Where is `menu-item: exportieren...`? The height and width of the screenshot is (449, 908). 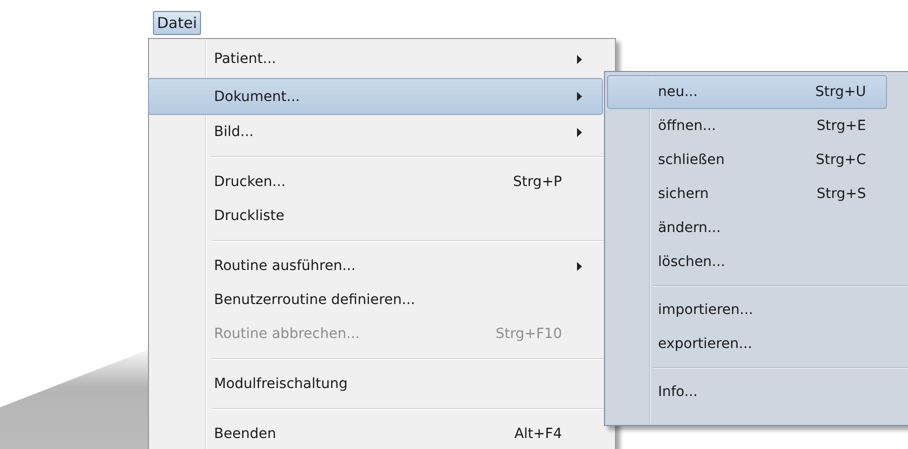 menu-item: exportieren... is located at coordinates (747, 344).